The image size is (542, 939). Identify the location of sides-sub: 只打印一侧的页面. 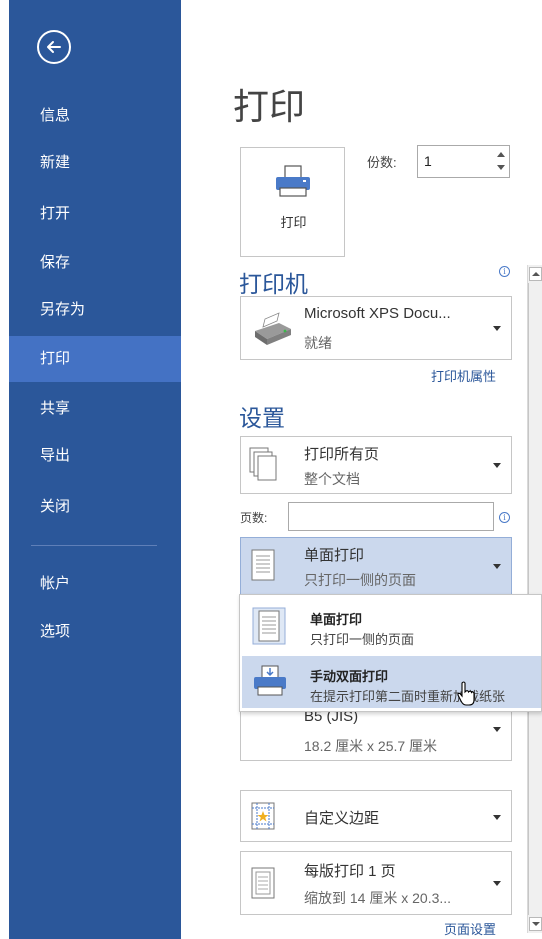
(360, 580).